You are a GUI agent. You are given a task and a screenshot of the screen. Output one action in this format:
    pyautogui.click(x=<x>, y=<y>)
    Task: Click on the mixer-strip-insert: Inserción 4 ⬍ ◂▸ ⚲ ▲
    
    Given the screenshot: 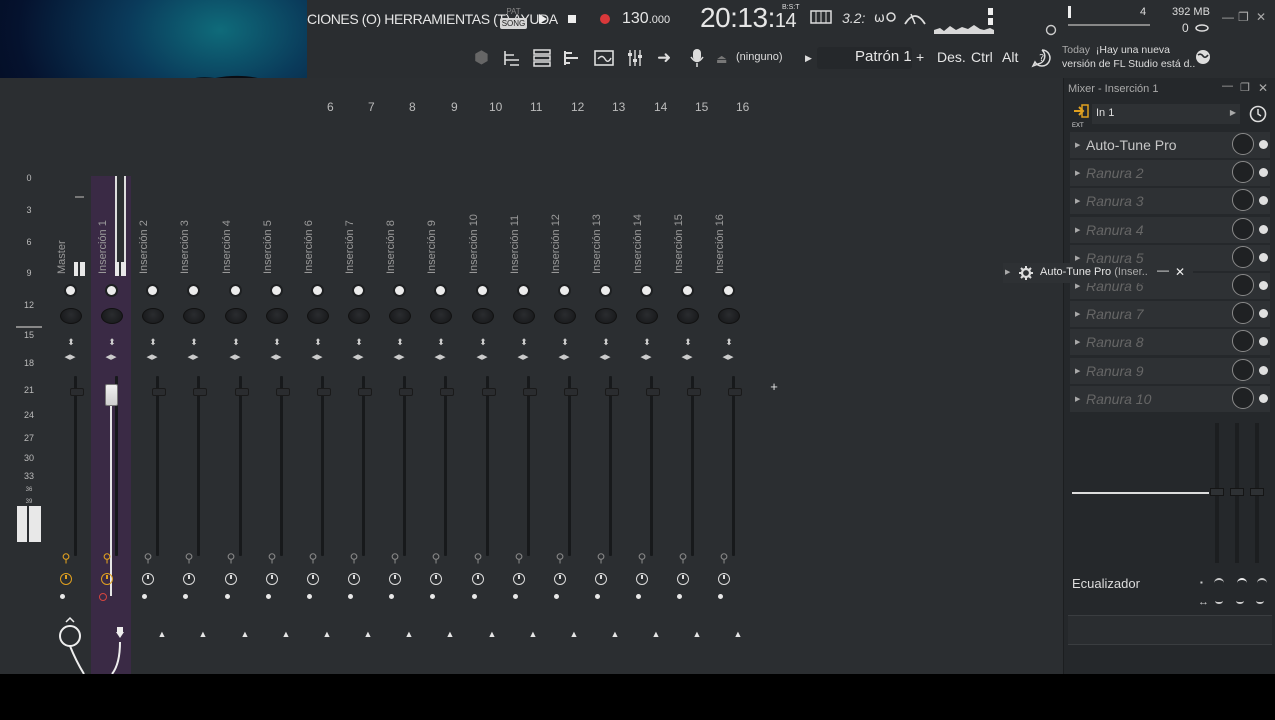 What is the action you would take?
    pyautogui.click(x=235, y=425)
    